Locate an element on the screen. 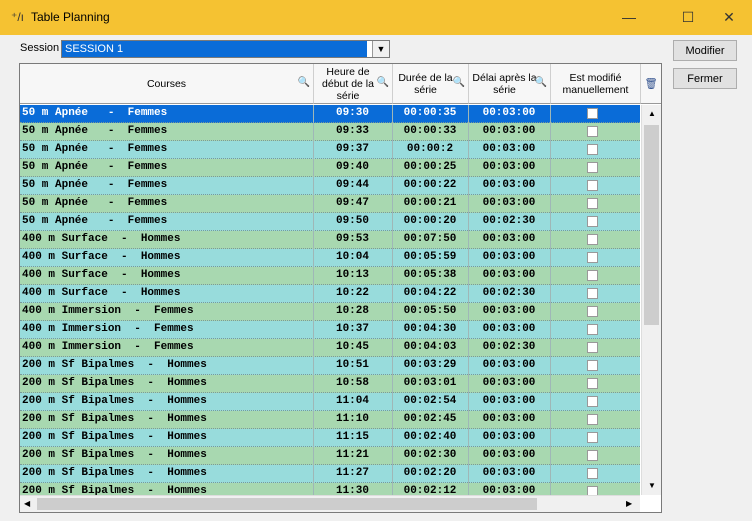 This screenshot has height=521, width=752. duration-cell: 00:02:30 is located at coordinates (430, 455).